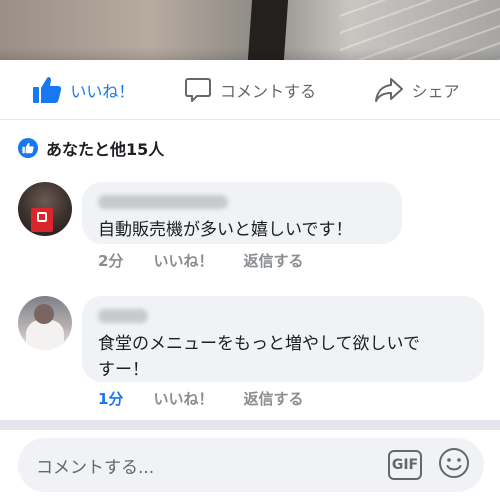  Describe the element at coordinates (198, 90) in the screenshot. I see `speech-bubble-icon` at that location.